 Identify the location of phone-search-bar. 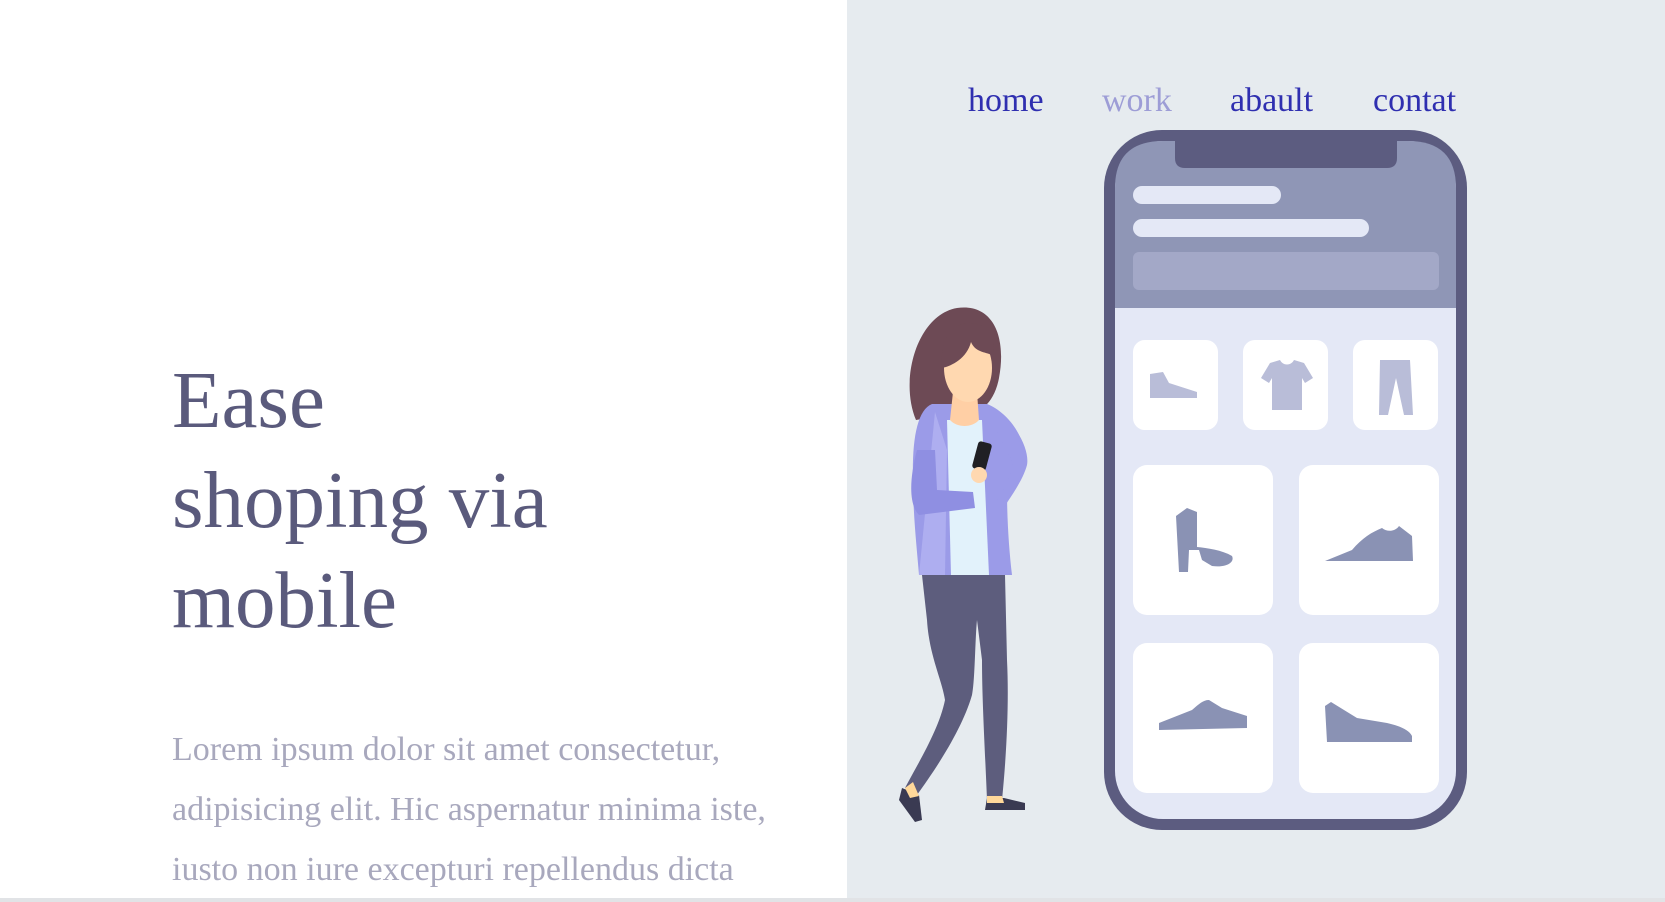
(1286, 271).